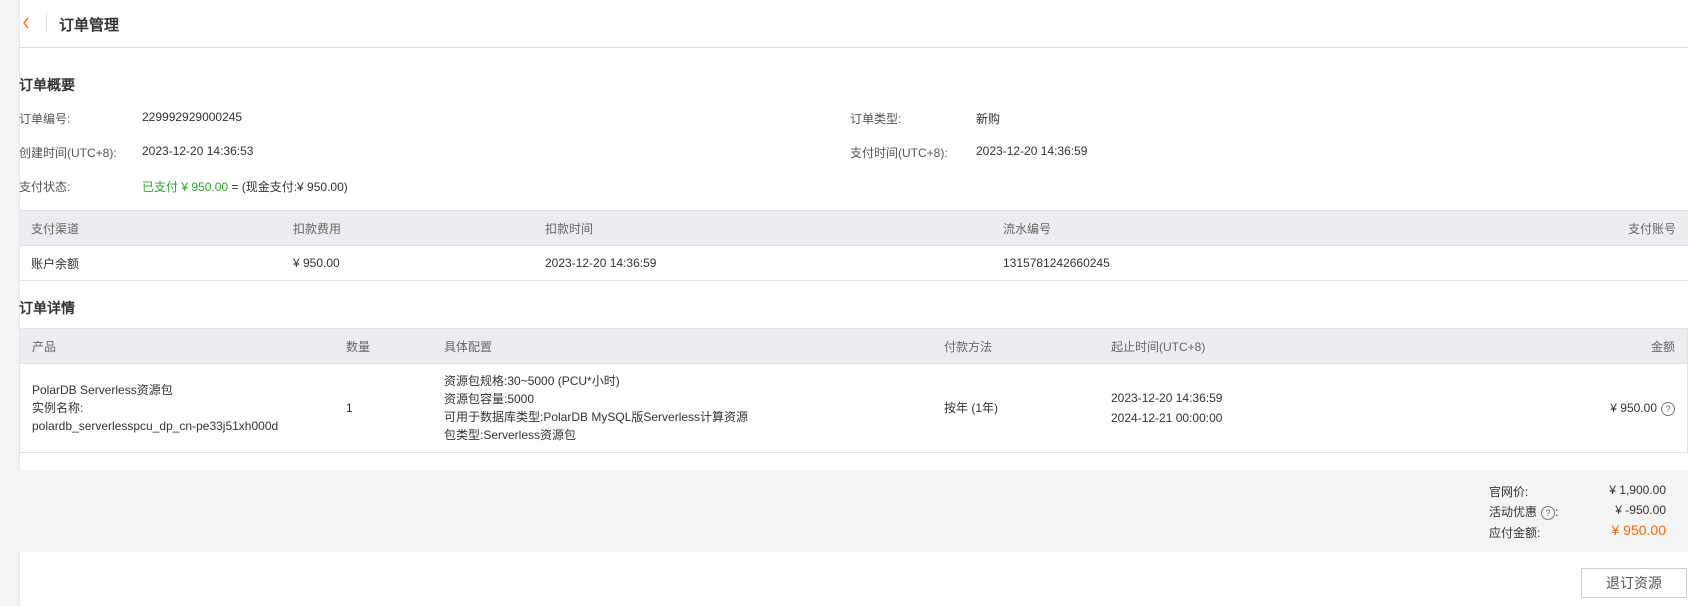 The width and height of the screenshot is (1688, 606). Describe the element at coordinates (47, 85) in the screenshot. I see `overview-title: 订单概要` at that location.